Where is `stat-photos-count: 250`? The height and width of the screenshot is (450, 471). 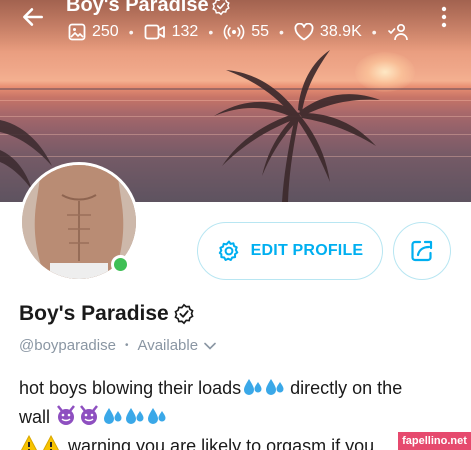
stat-photos-count: 250 is located at coordinates (105, 31).